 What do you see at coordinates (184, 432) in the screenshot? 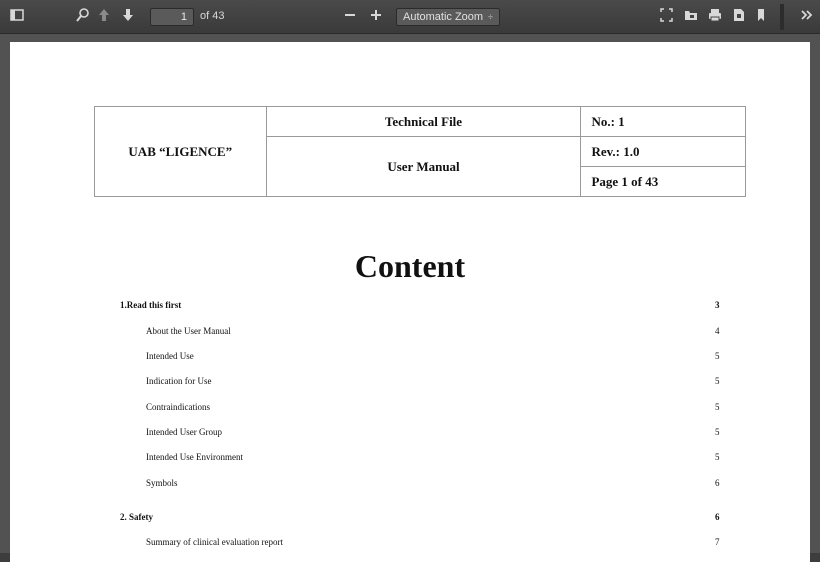
I see `toc-entry-label: Intended User Group` at bounding box center [184, 432].